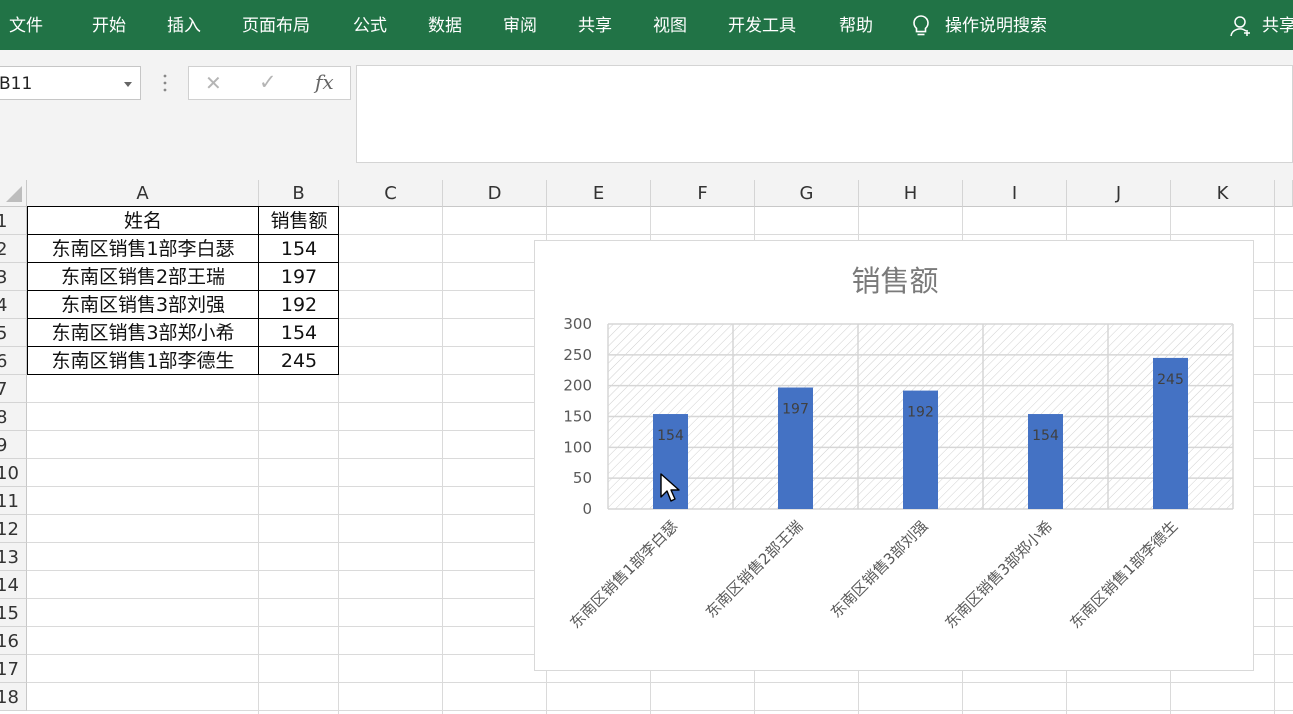  Describe the element at coordinates (911, 193) in the screenshot. I see `column-header-h: H` at that location.